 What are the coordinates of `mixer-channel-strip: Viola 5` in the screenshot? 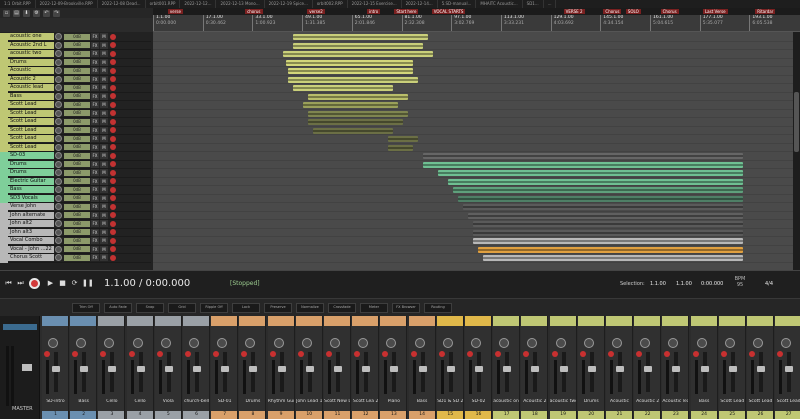 It's located at (168, 367).